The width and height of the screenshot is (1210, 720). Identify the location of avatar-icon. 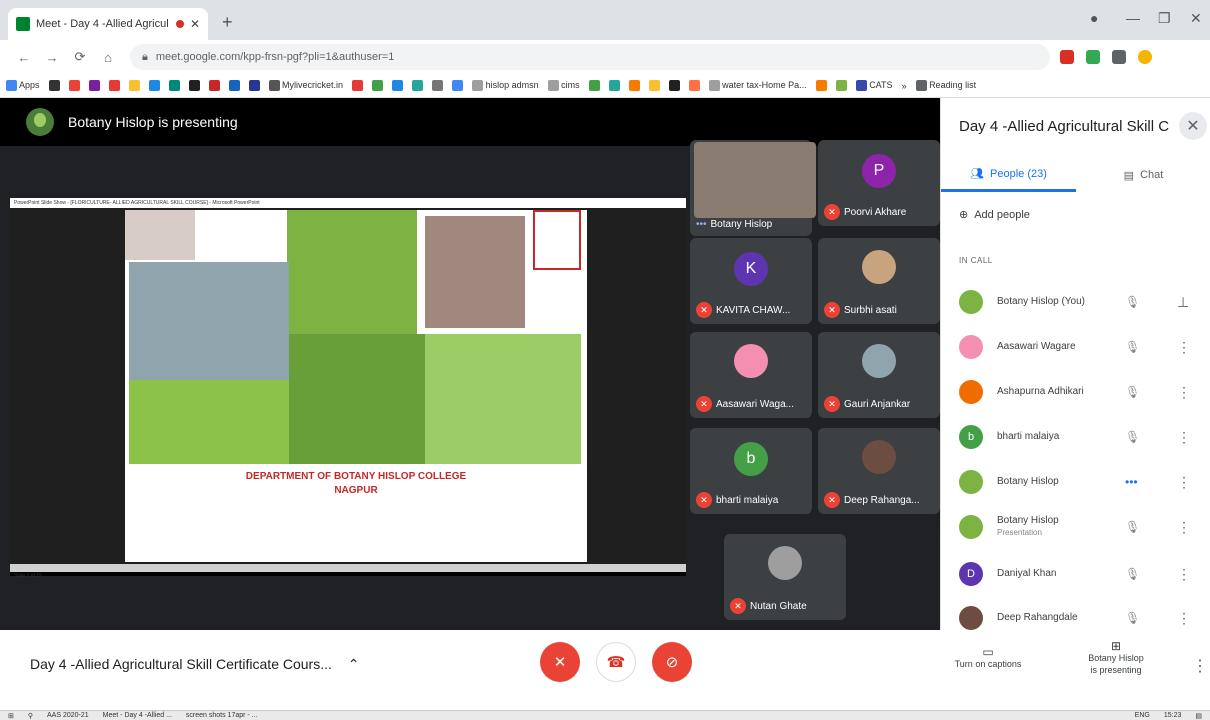
(1145, 57).